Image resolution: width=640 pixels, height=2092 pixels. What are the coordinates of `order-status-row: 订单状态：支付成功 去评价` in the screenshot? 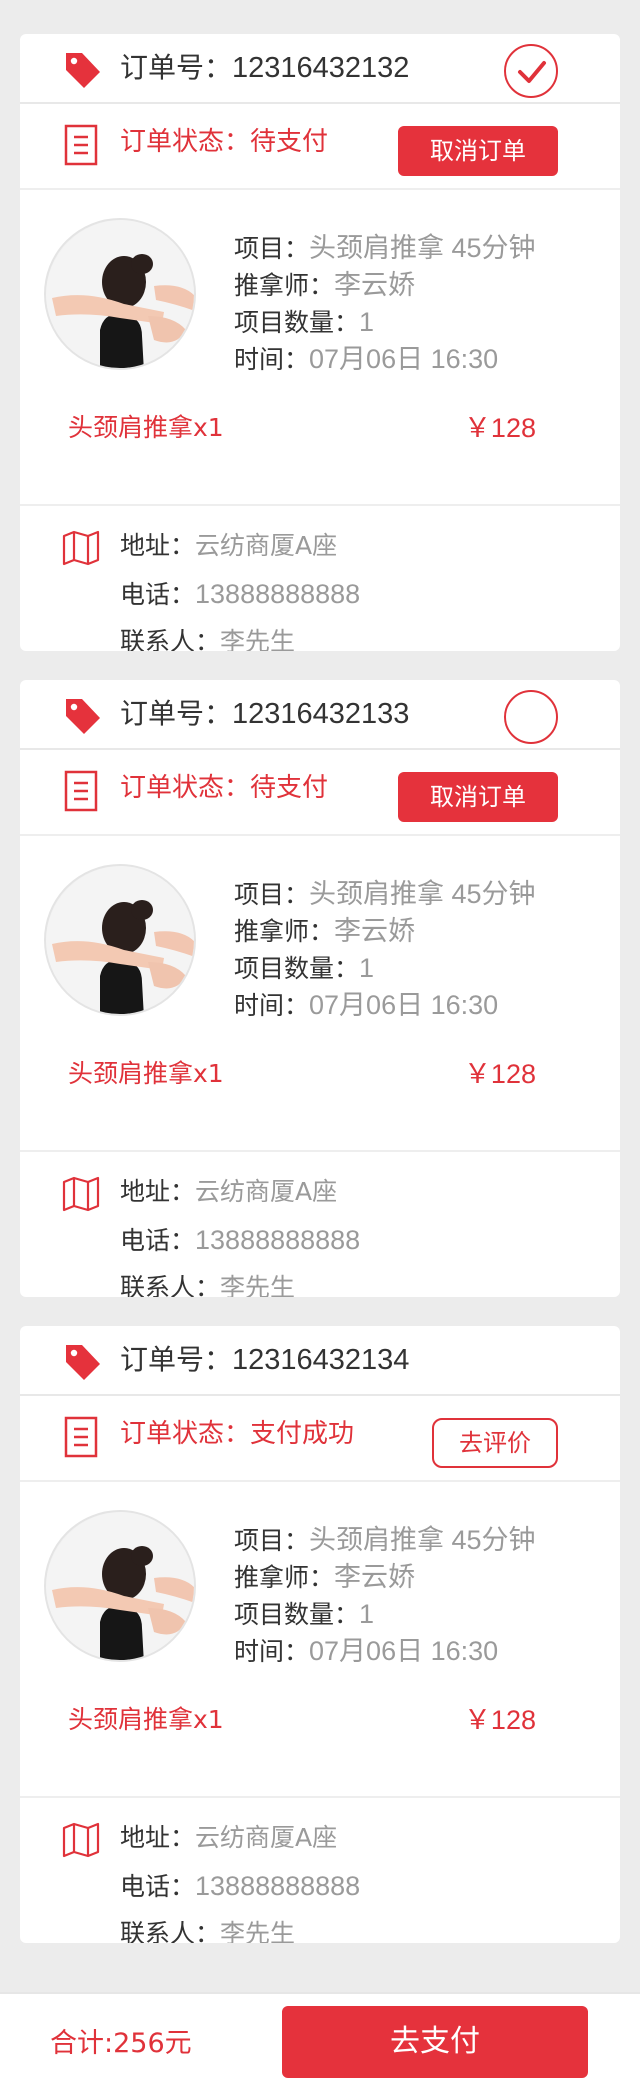 It's located at (320, 1439).